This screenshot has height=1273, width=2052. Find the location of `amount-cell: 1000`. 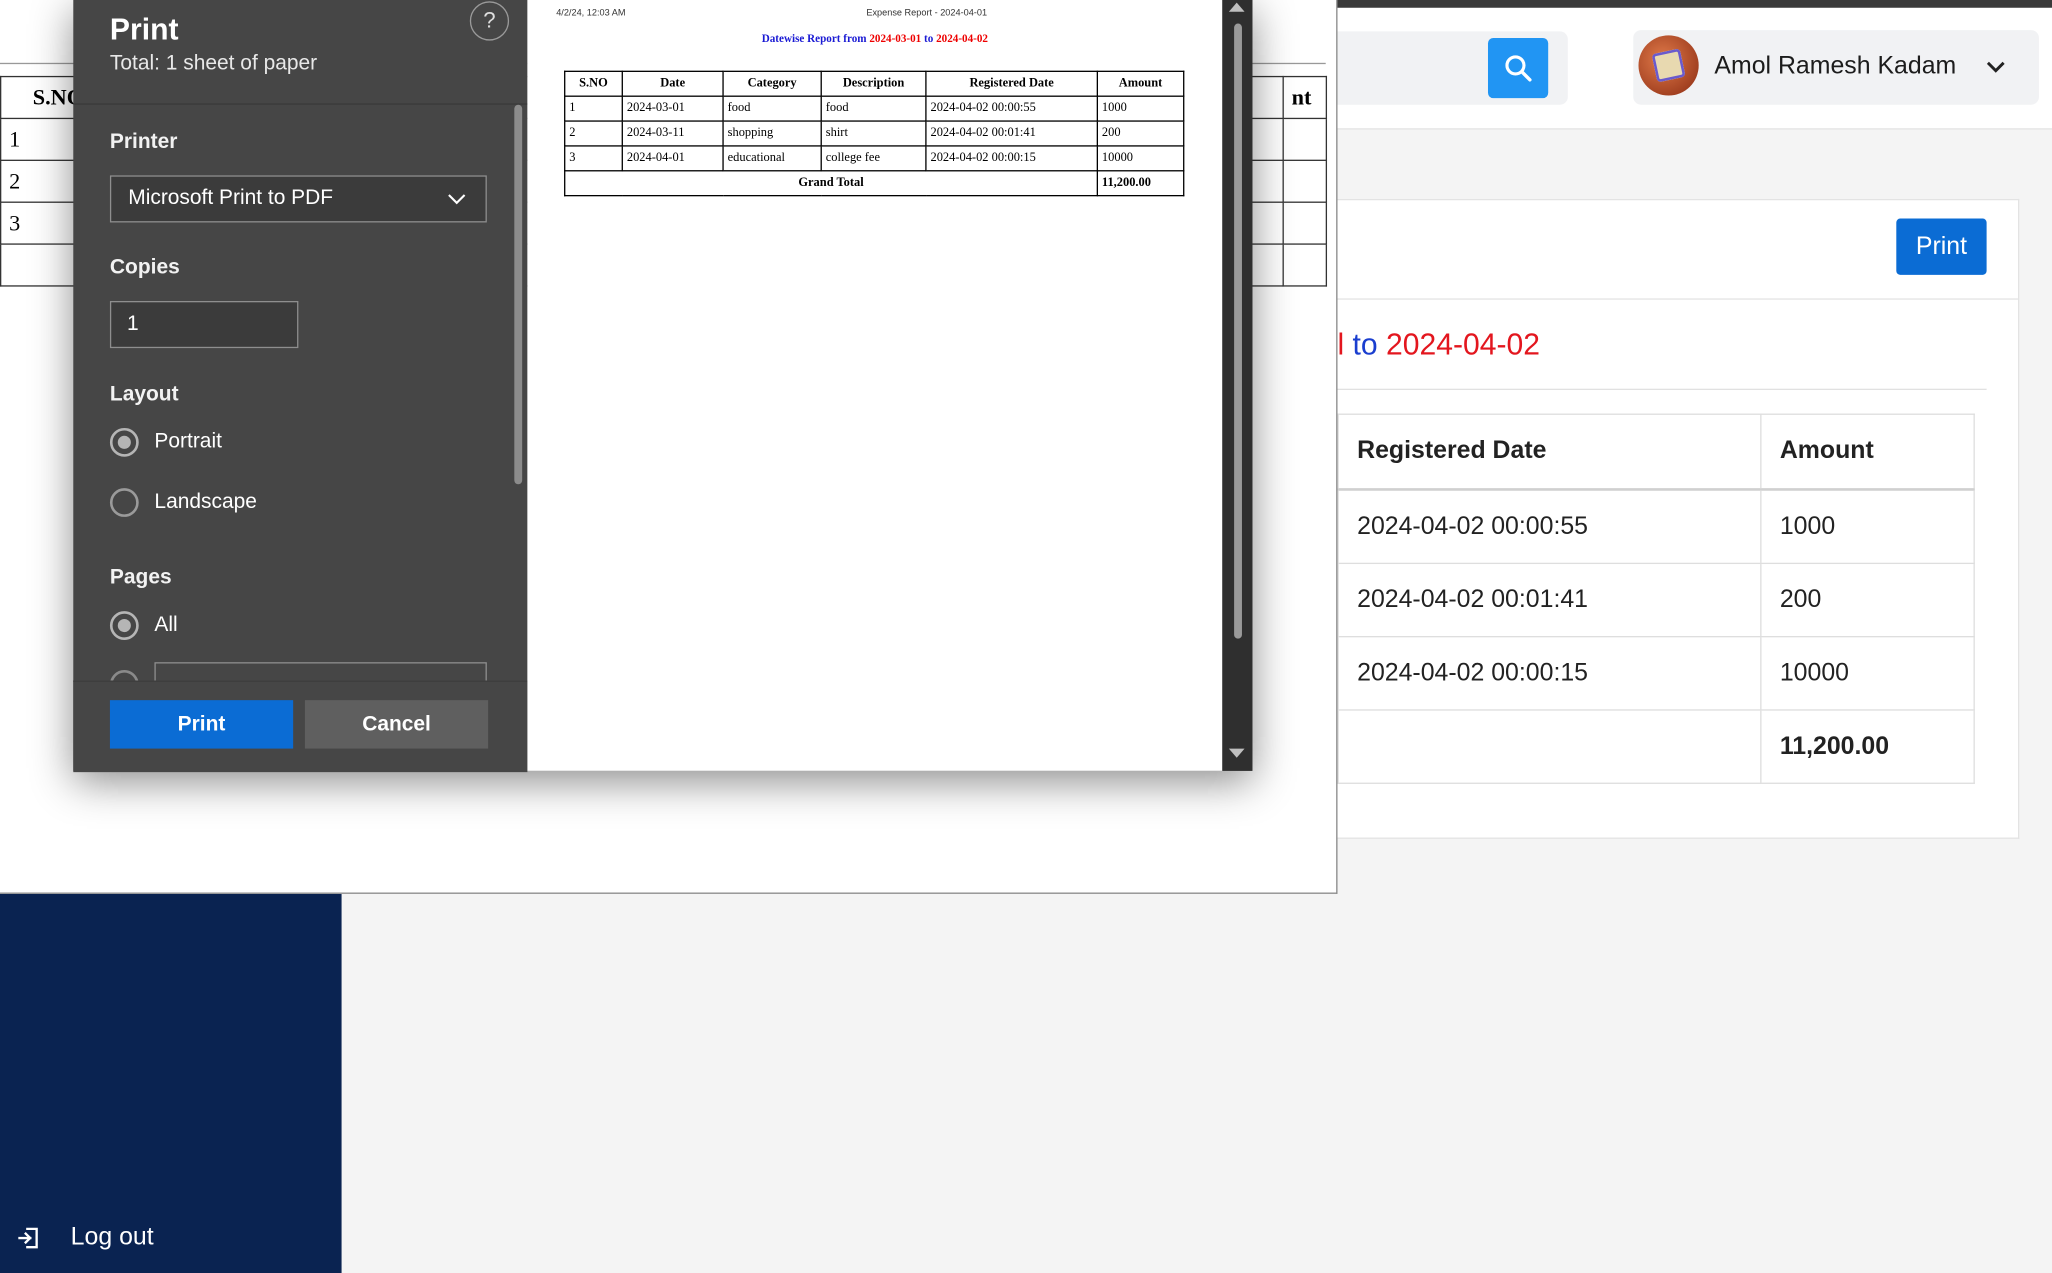

amount-cell: 1000 is located at coordinates (1867, 526).